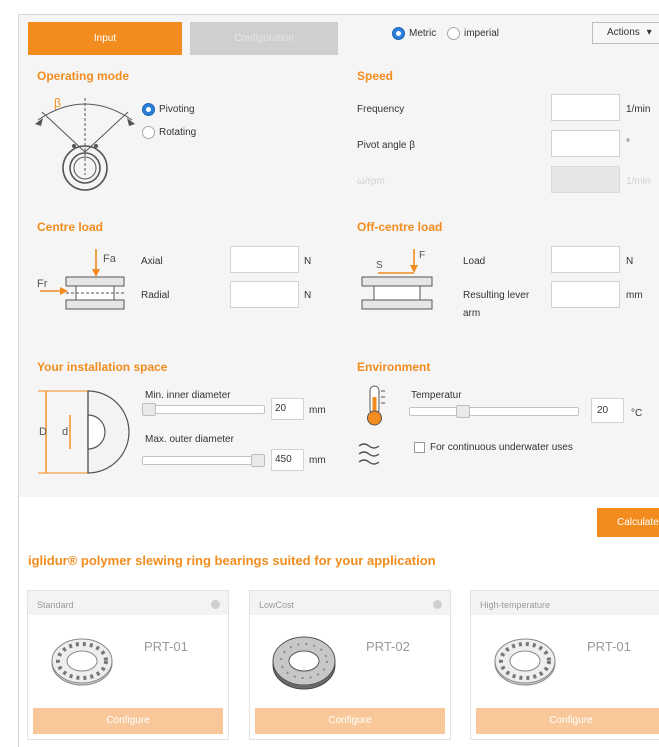  I want to click on beta-symbol: β, so click(57, 103).